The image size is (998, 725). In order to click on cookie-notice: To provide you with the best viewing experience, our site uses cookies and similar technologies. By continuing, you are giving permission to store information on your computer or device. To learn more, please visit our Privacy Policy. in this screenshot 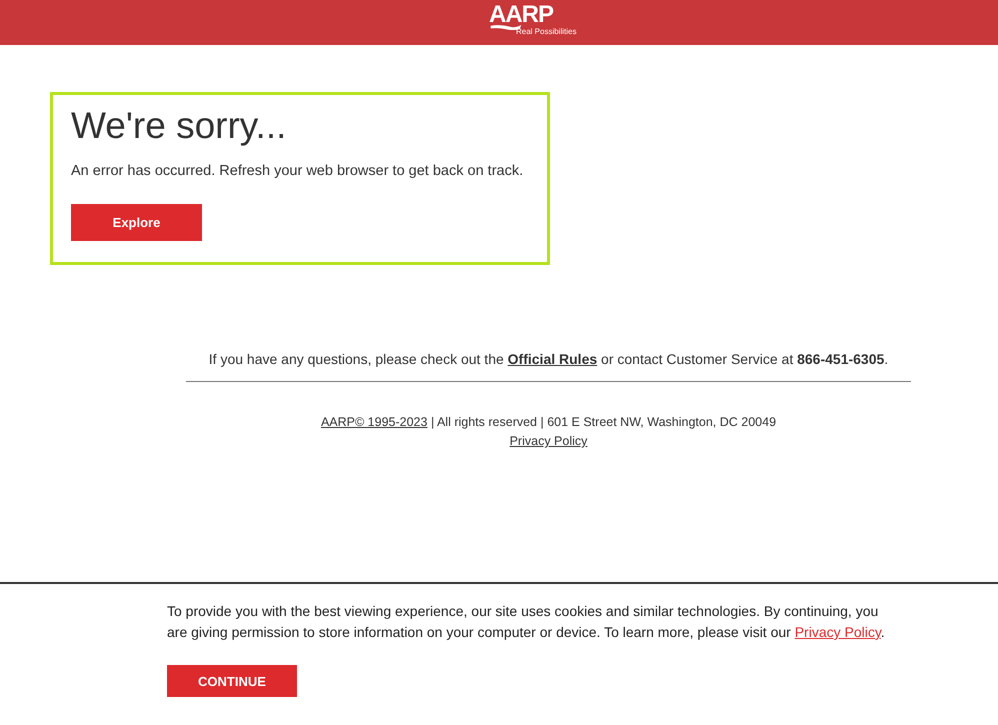, I will do `click(526, 622)`.